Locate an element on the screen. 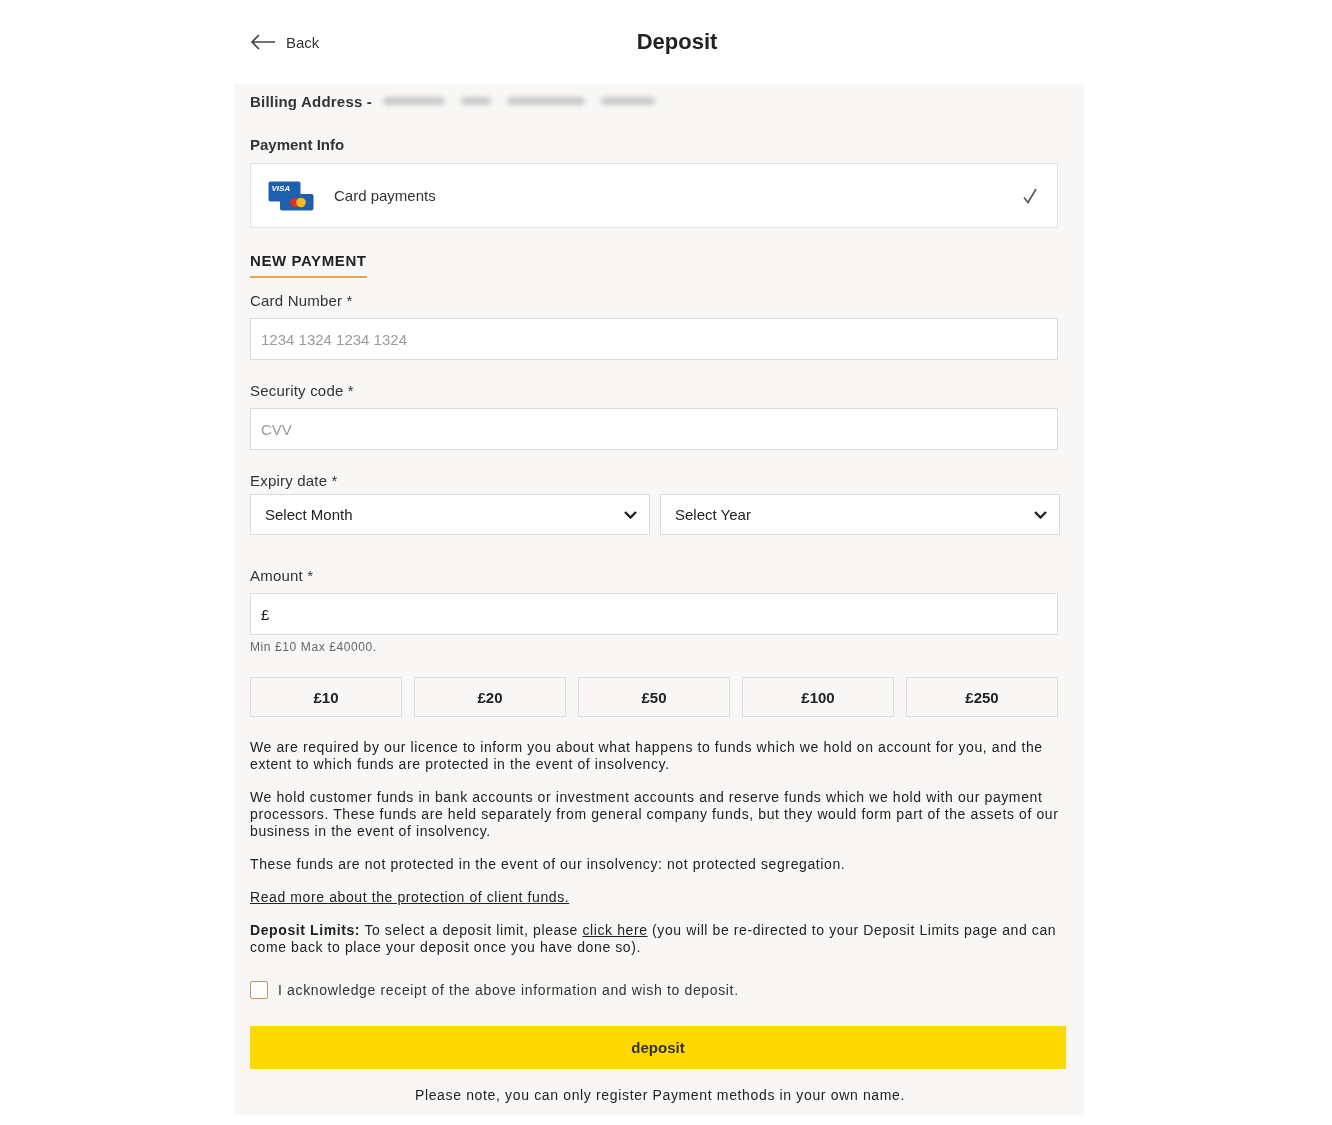  back-link: Back is located at coordinates (285, 42).